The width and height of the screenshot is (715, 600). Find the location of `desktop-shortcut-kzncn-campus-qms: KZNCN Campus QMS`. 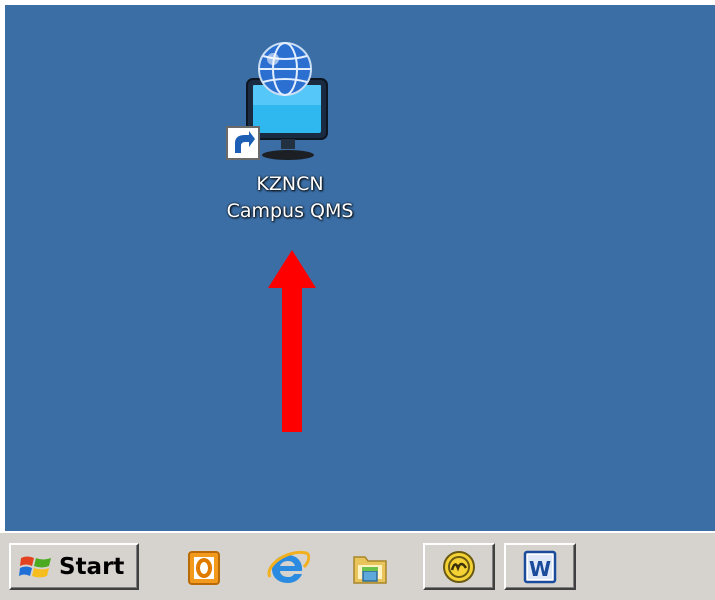

desktop-shortcut-kzncn-campus-qms: KZNCN Campus QMS is located at coordinates (290, 141).